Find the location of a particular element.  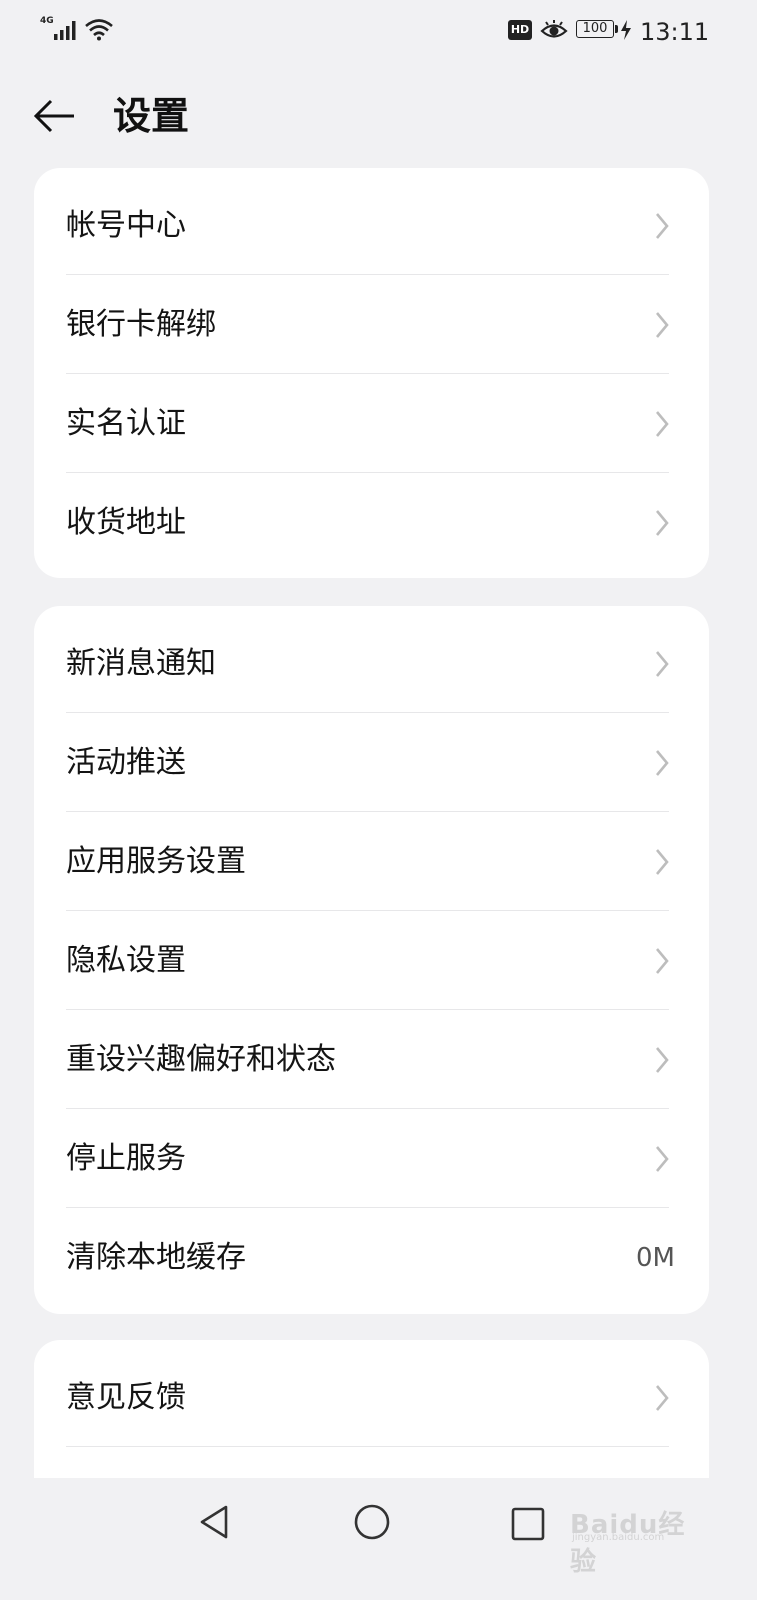

settings-item-label: 清除本地缓存 is located at coordinates (156, 1257).